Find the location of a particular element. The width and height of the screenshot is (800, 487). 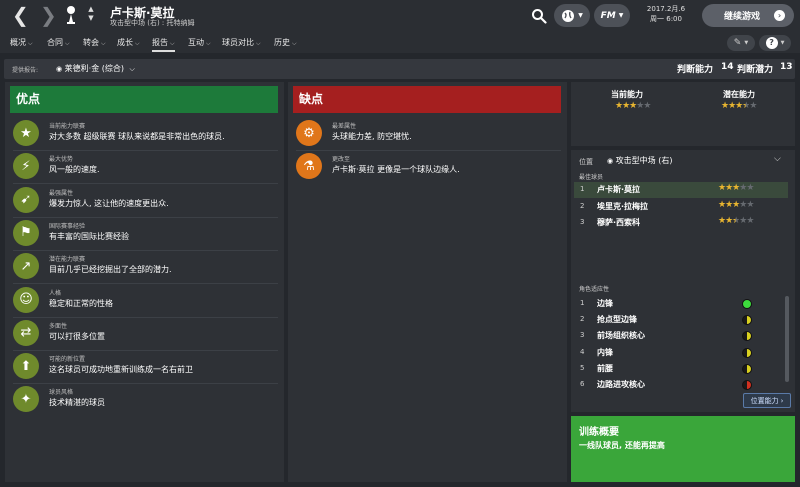

player-switch-icon: ▲ ▼ is located at coordinates (91, 14).